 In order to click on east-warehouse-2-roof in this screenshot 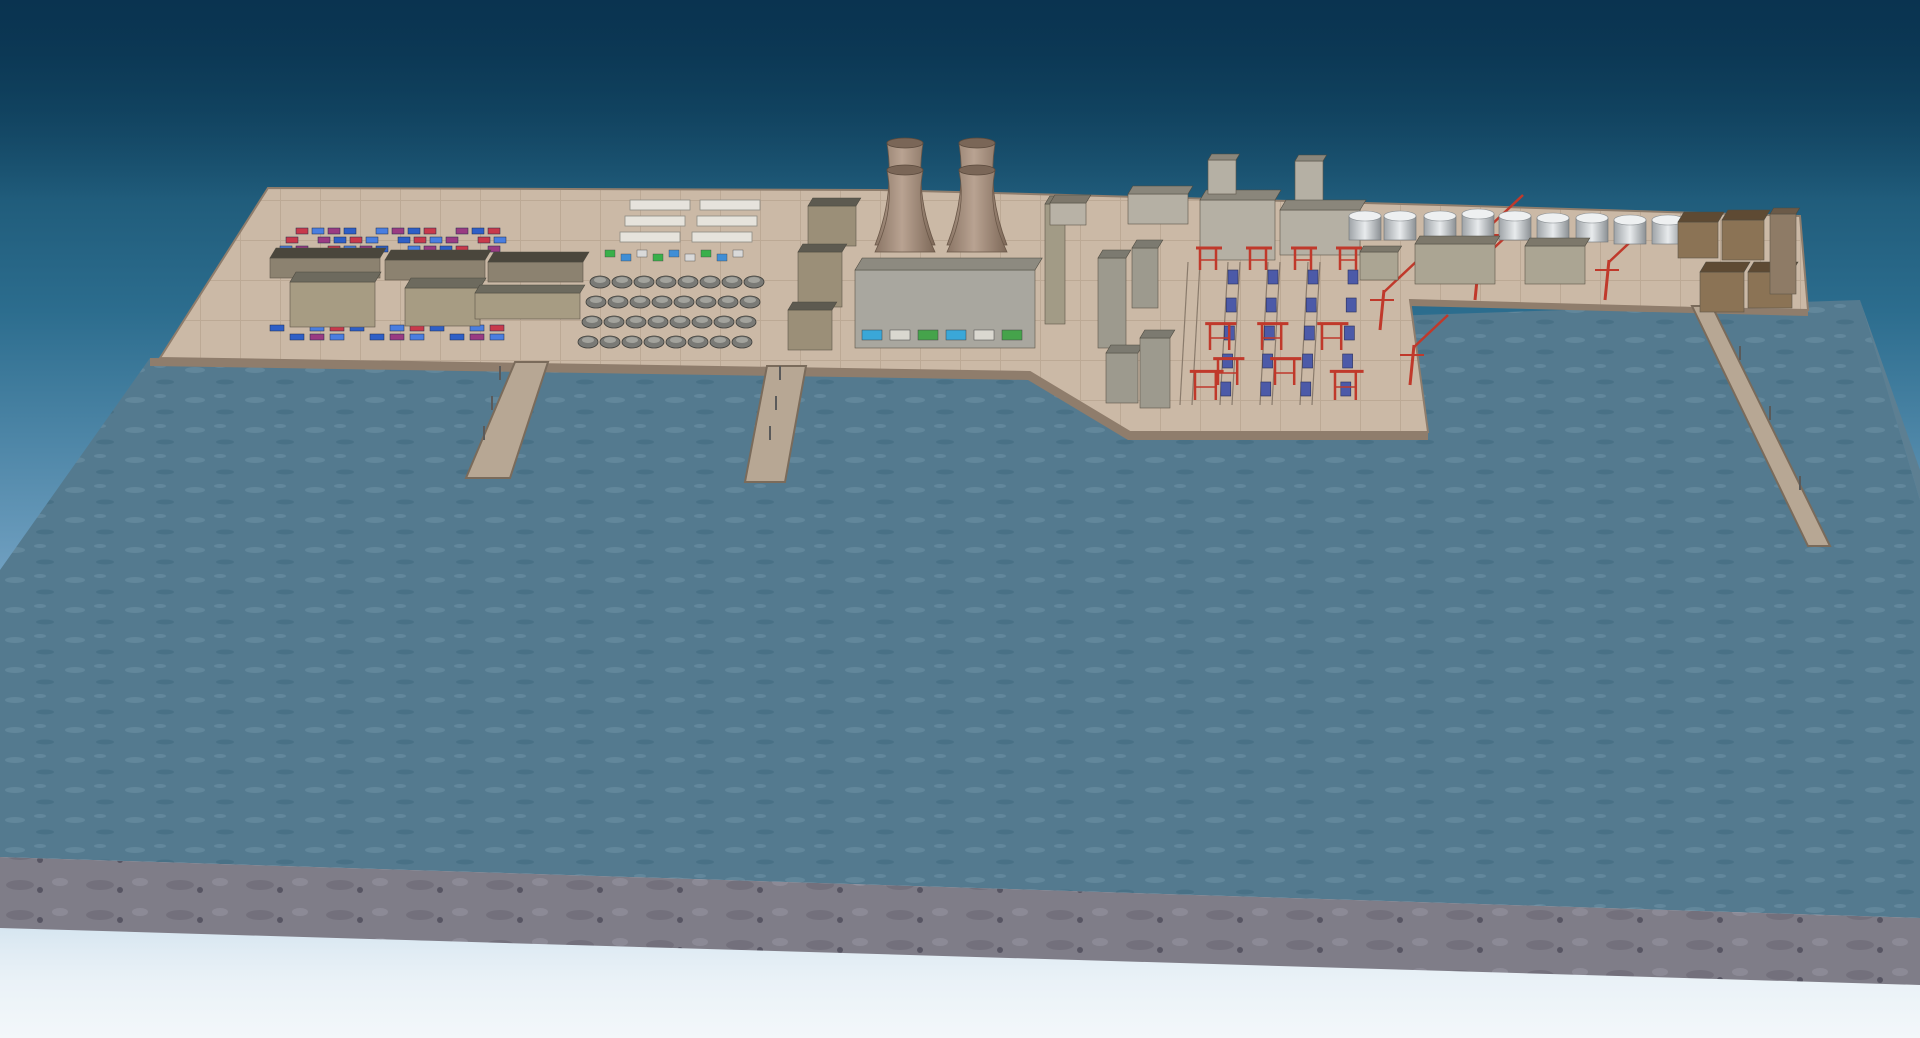, I will do `click(1746, 215)`.